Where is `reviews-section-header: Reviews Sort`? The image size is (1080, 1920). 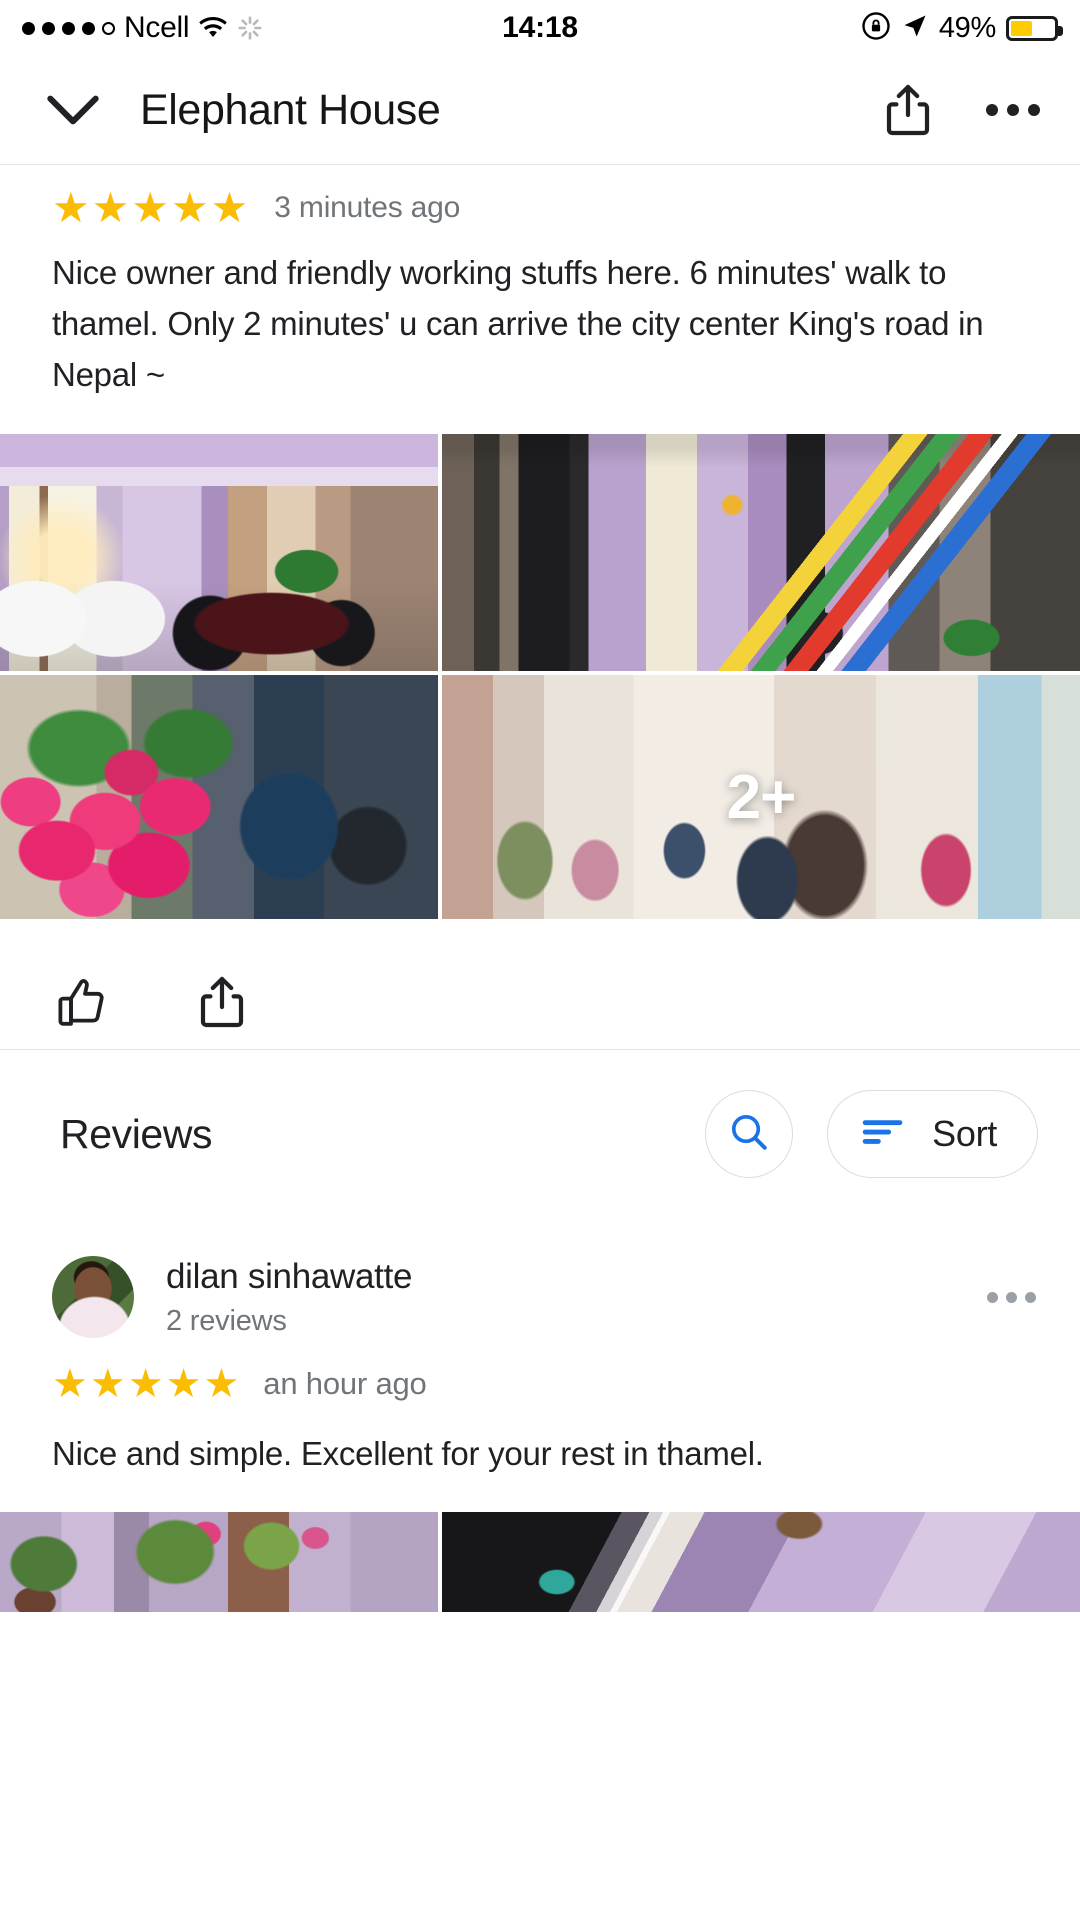 reviews-section-header: Reviews Sort is located at coordinates (540, 1134).